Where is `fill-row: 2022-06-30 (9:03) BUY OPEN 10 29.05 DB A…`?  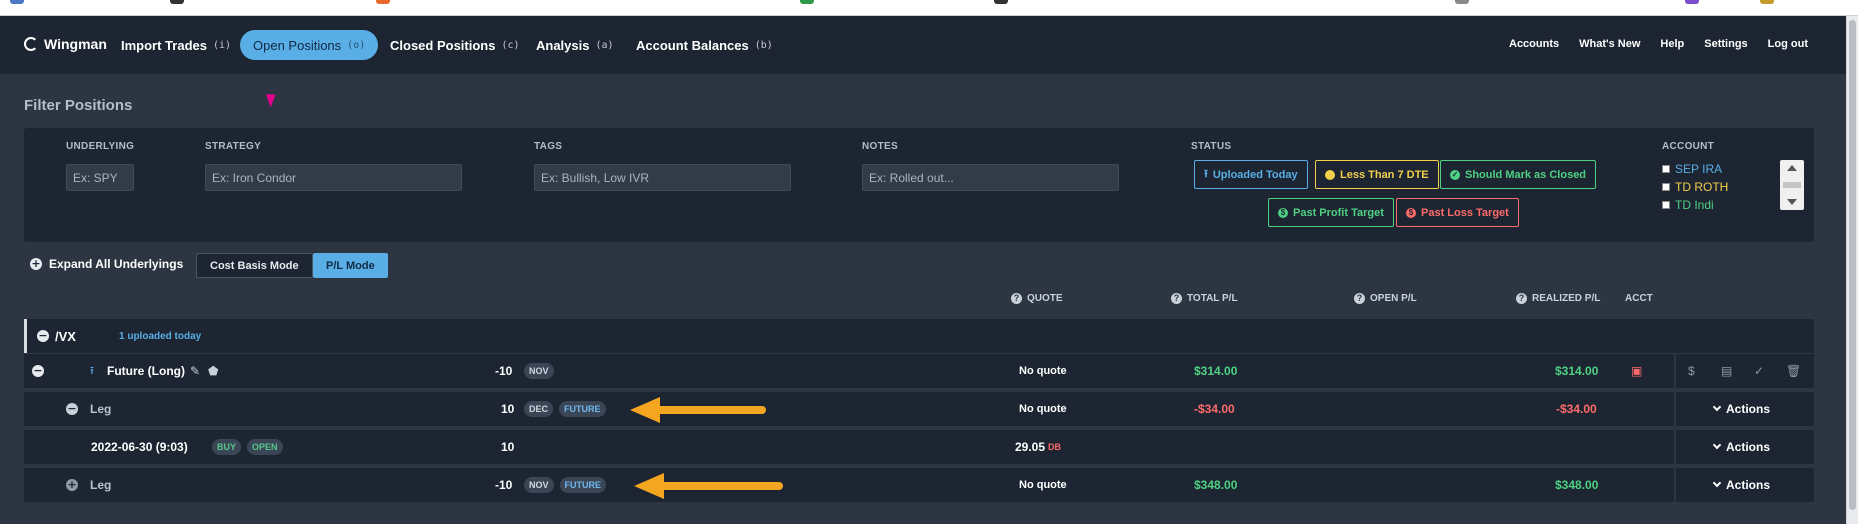 fill-row: 2022-06-30 (9:03) BUY OPEN 10 29.05 DB A… is located at coordinates (919, 447).